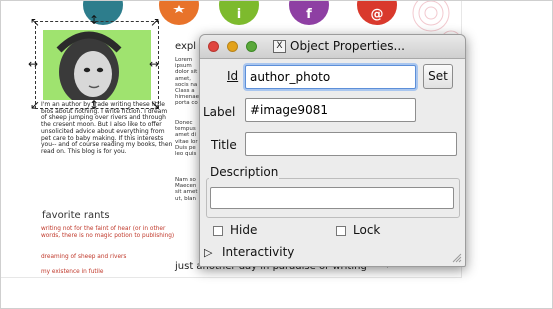 The image size is (553, 309). Describe the element at coordinates (251, 46) in the screenshot. I see `zoom-button` at that location.